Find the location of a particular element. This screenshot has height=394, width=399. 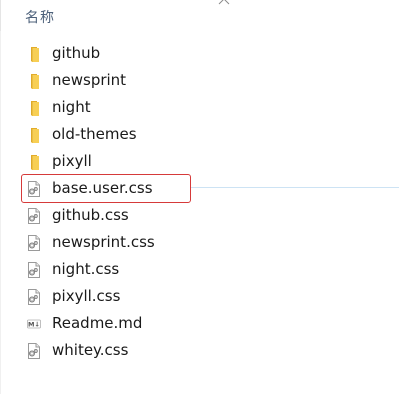

folder-item: newsprint is located at coordinates (199, 80).